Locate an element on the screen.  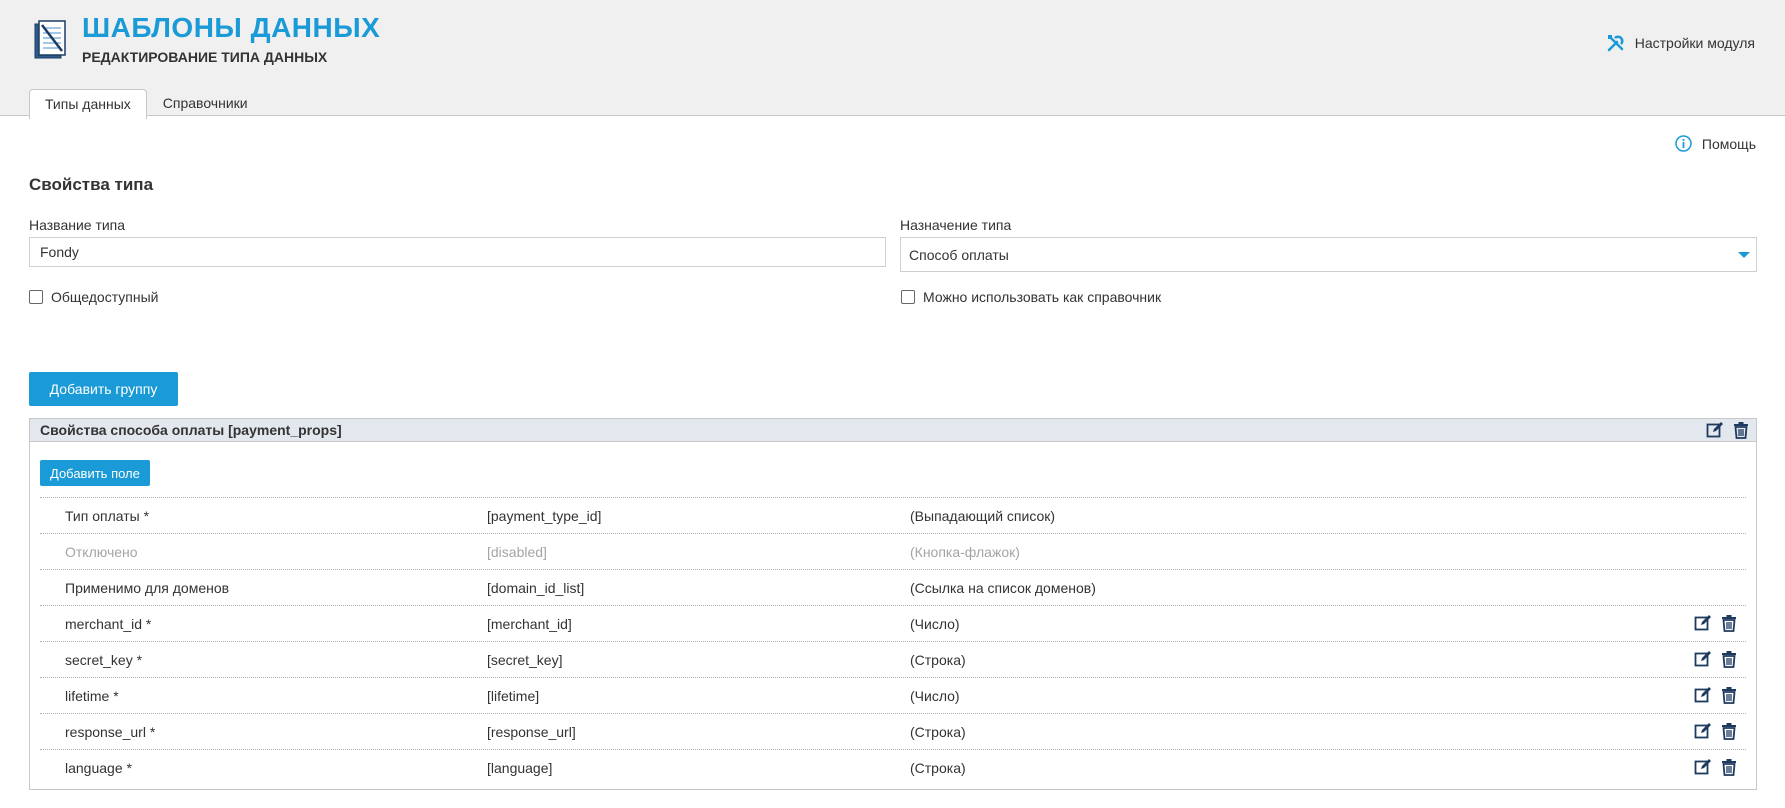
type-purpose-value: Способ оплаты is located at coordinates (959, 254).